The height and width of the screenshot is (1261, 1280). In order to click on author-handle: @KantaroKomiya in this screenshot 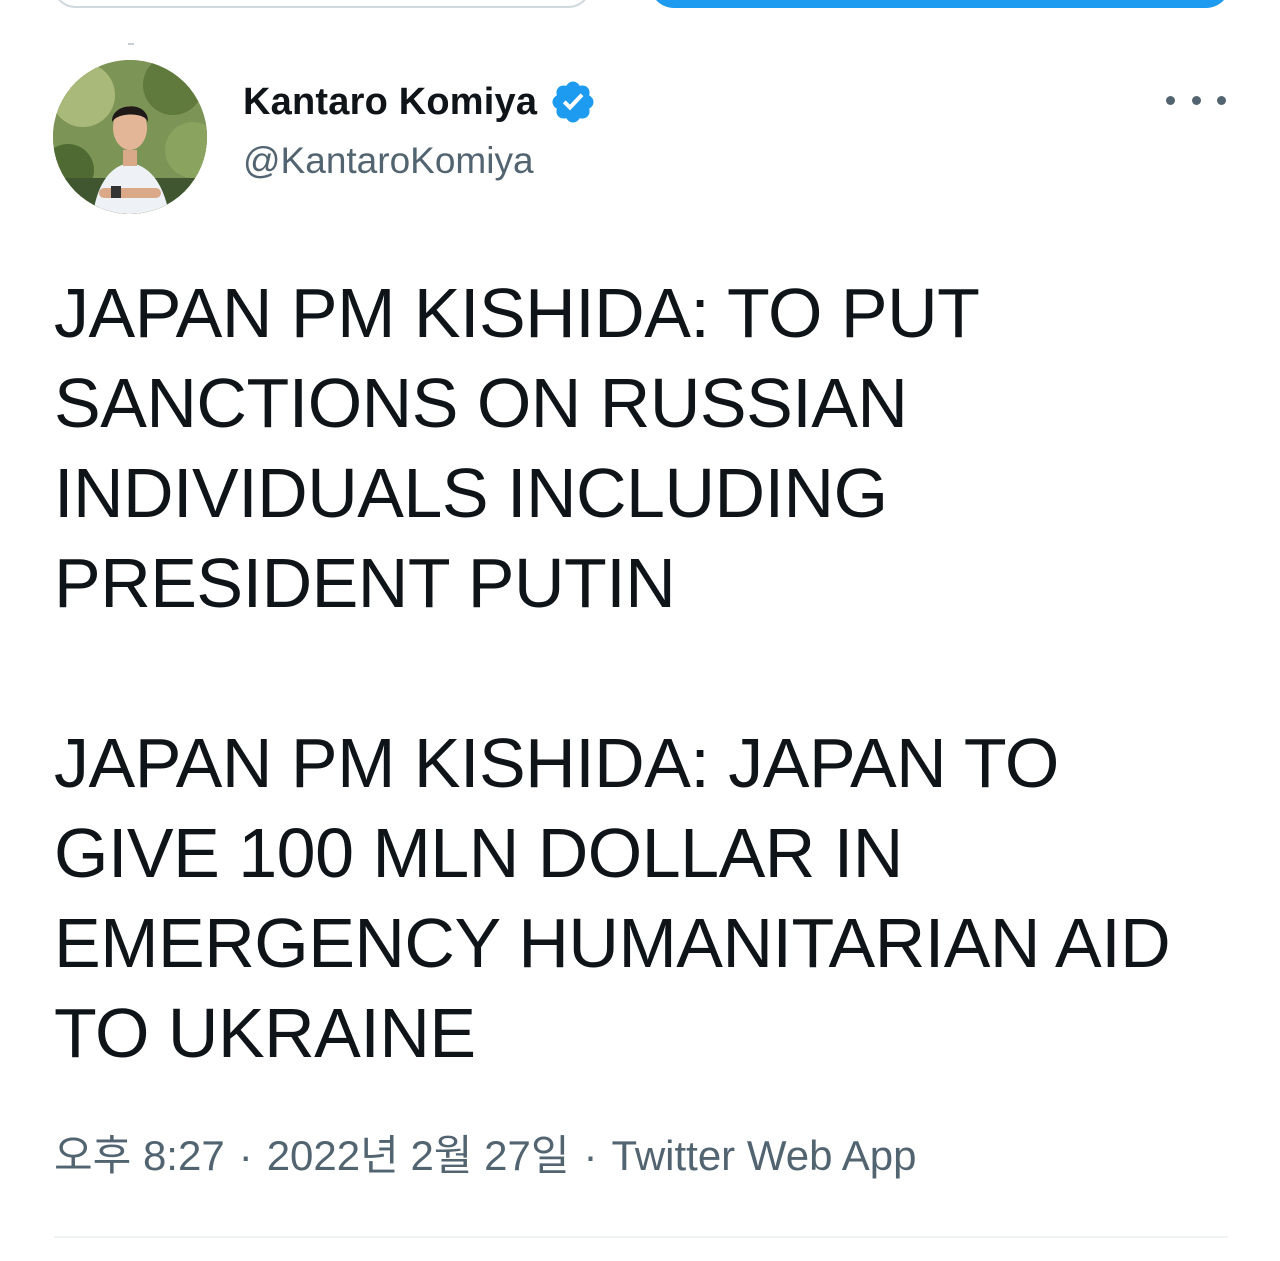, I will do `click(388, 161)`.